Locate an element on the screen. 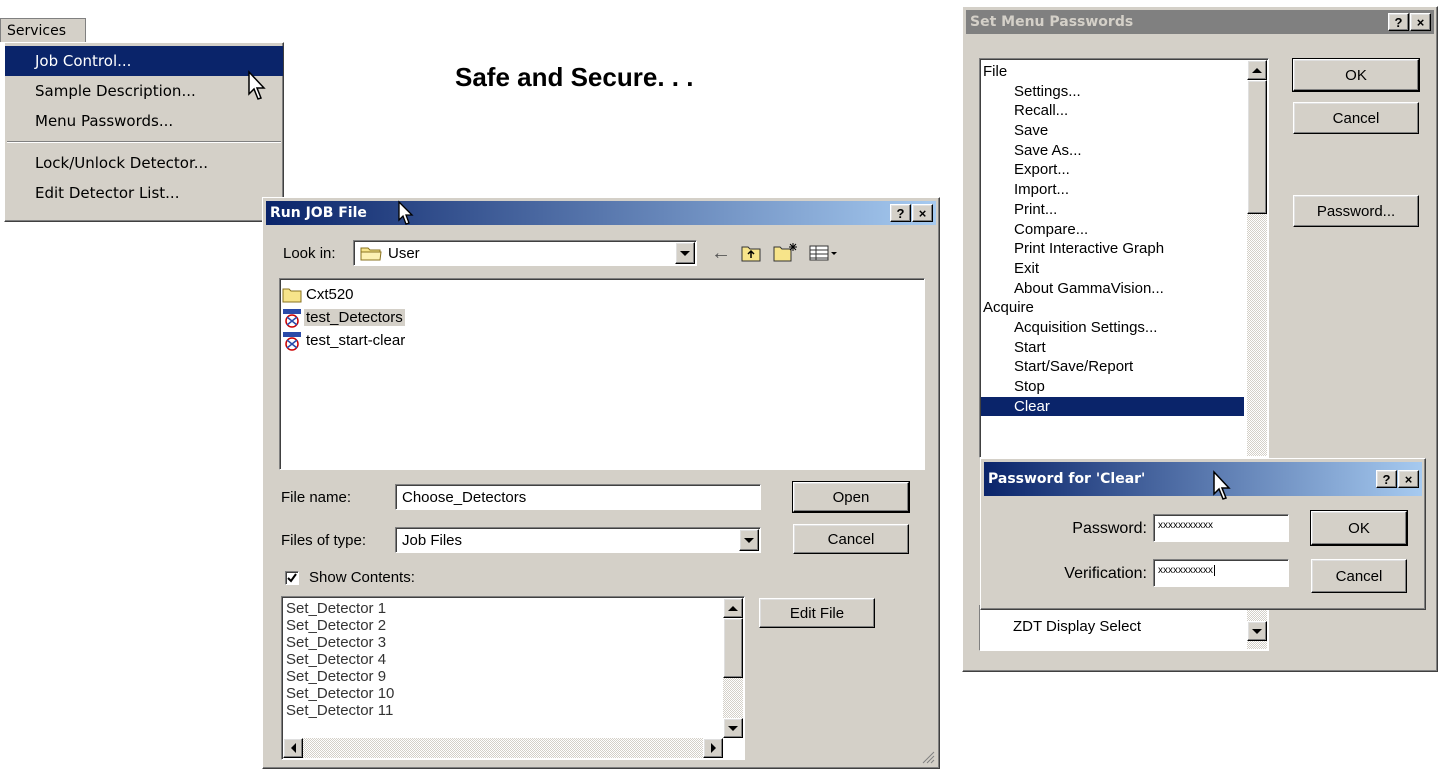 The height and width of the screenshot is (769, 1440). resize-grip-icon is located at coordinates (928, 757).